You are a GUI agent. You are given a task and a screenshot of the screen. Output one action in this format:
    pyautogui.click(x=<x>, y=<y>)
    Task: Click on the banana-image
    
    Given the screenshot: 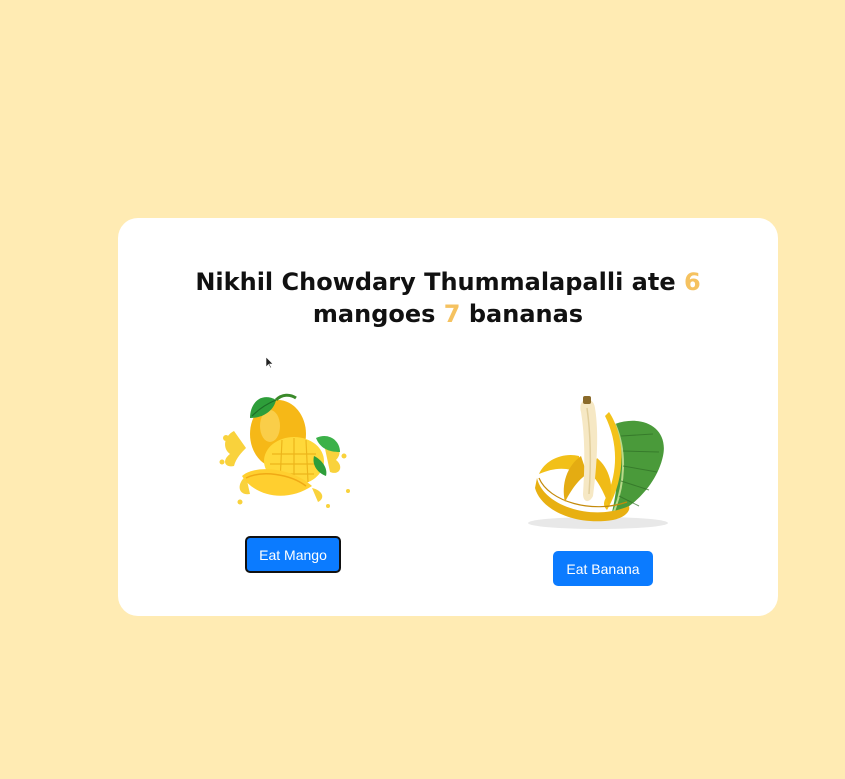 What is the action you would take?
    pyautogui.click(x=598, y=446)
    